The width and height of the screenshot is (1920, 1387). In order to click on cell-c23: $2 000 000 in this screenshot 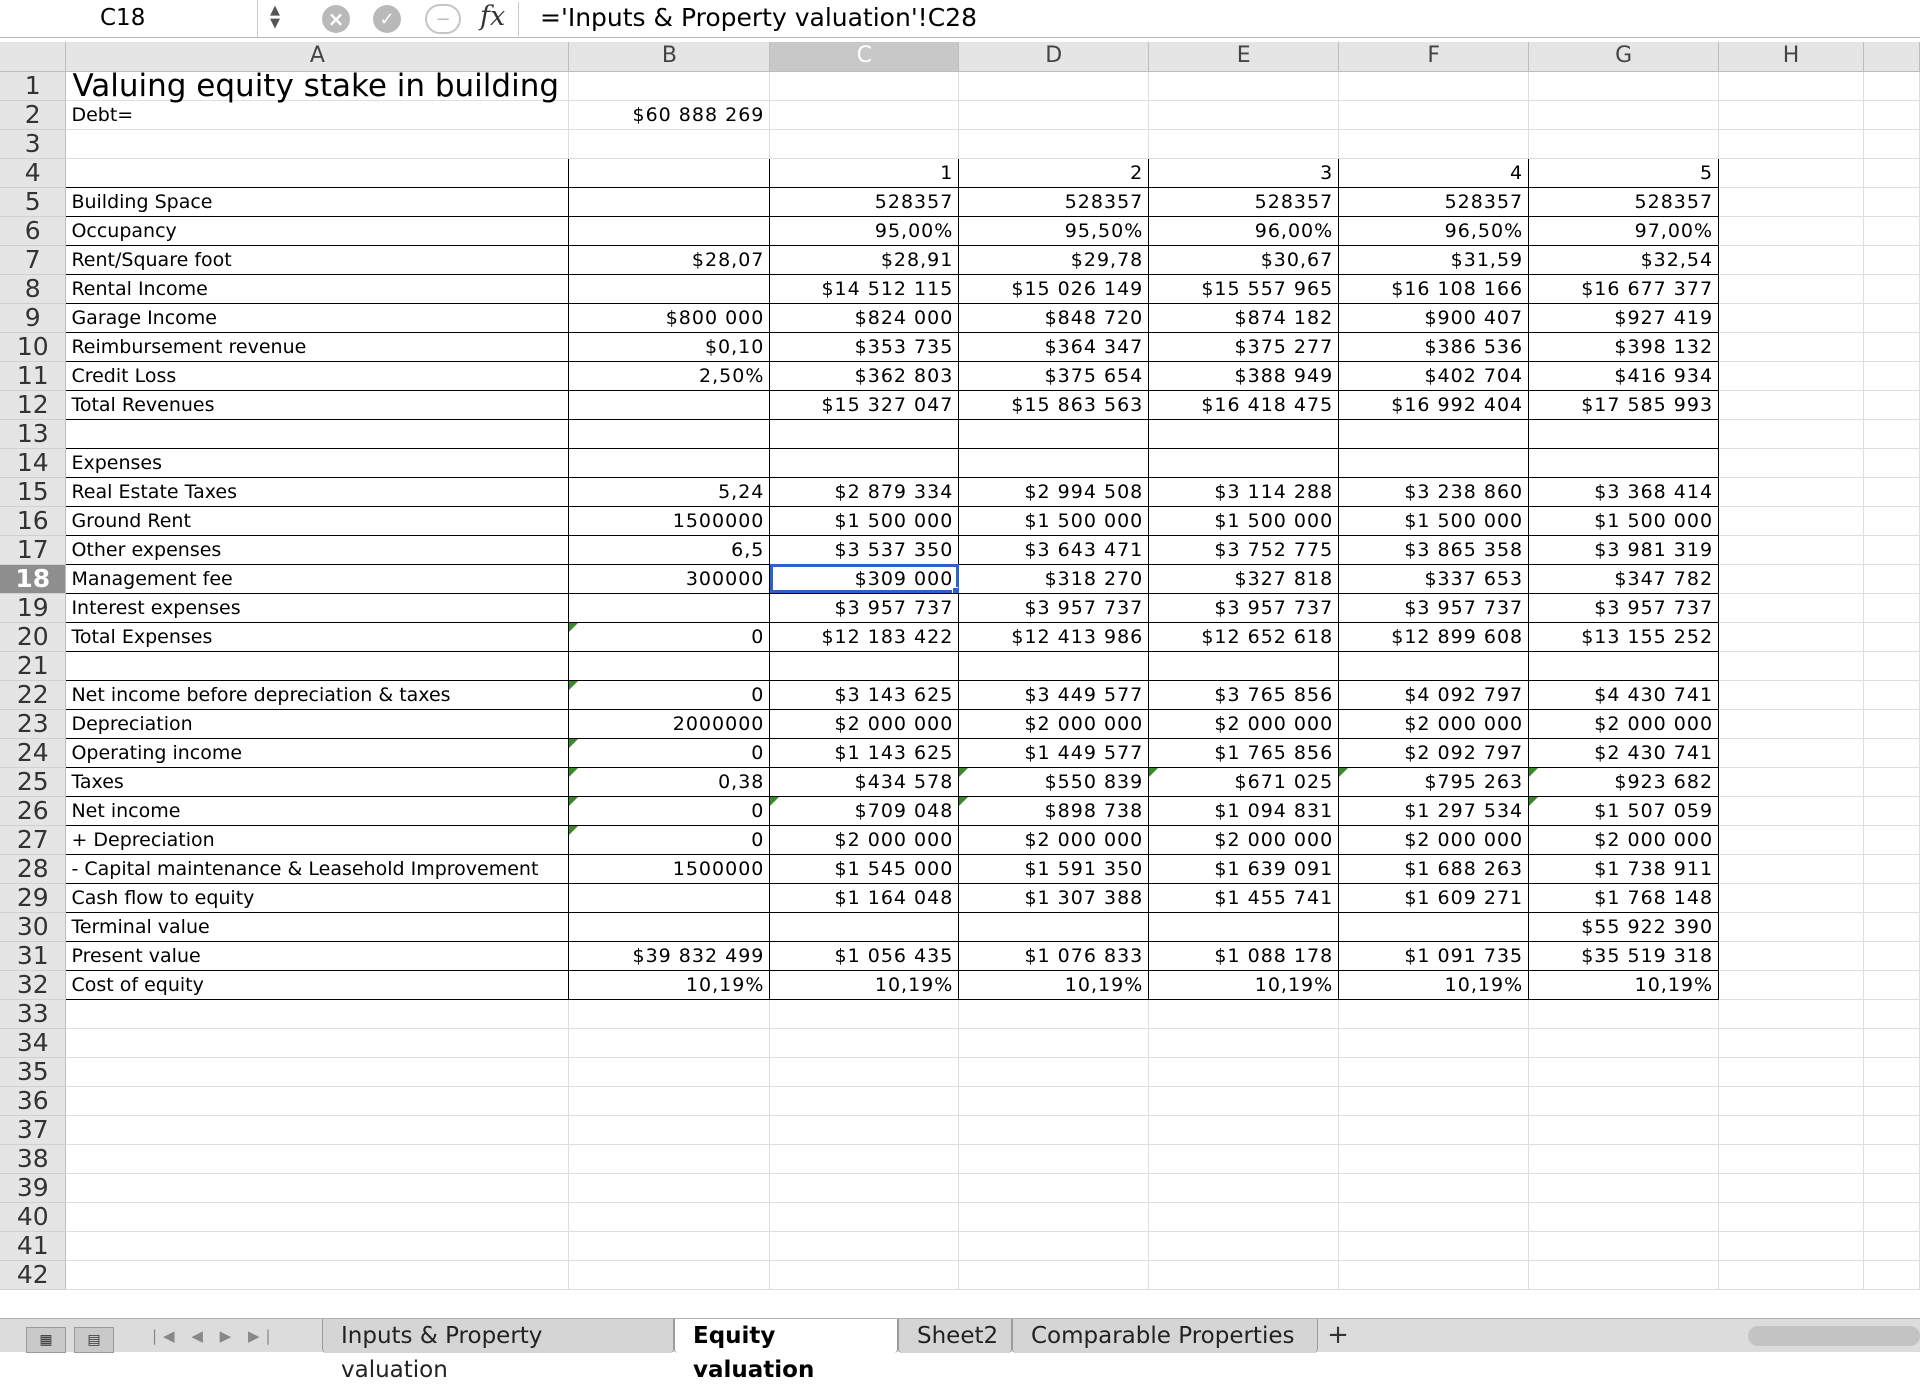, I will do `click(864, 723)`.